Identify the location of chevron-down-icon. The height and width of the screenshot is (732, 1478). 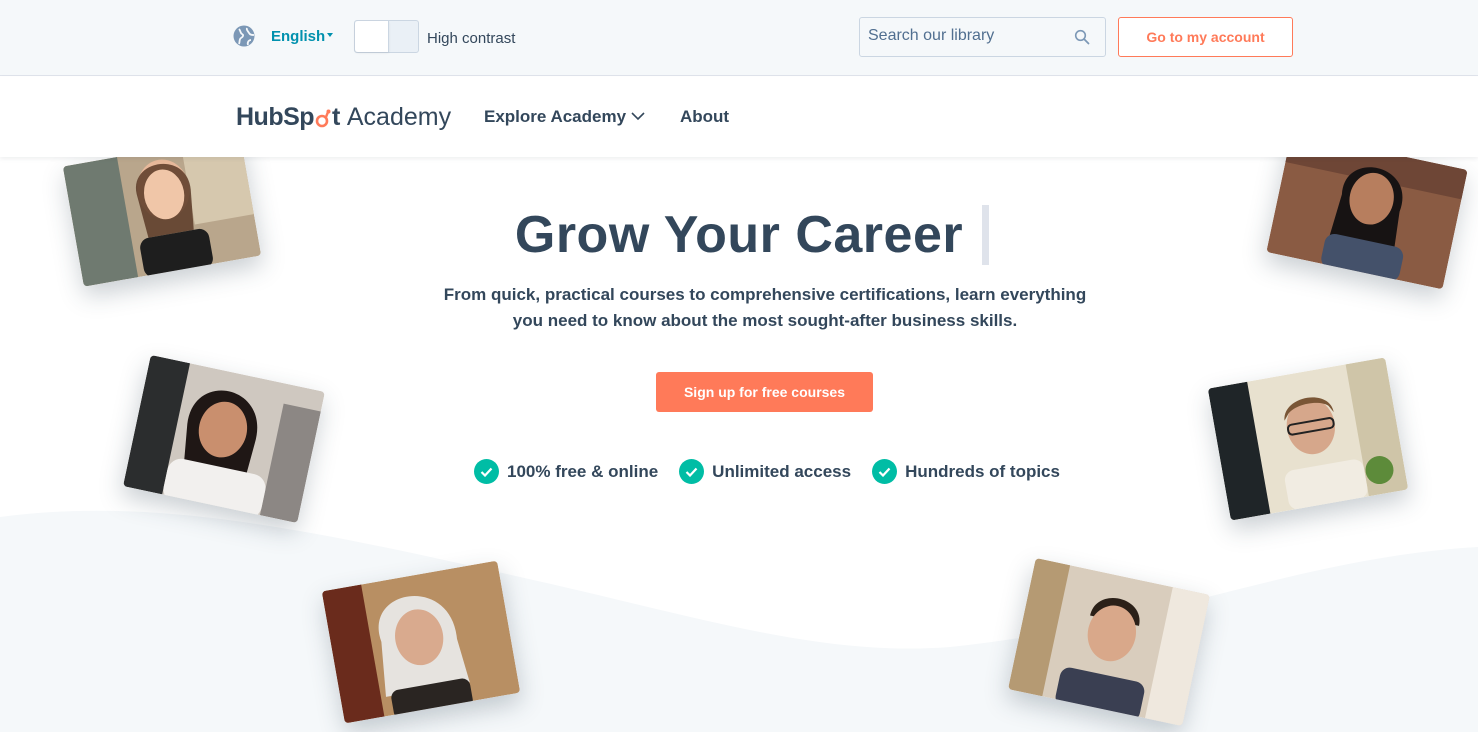
(638, 116).